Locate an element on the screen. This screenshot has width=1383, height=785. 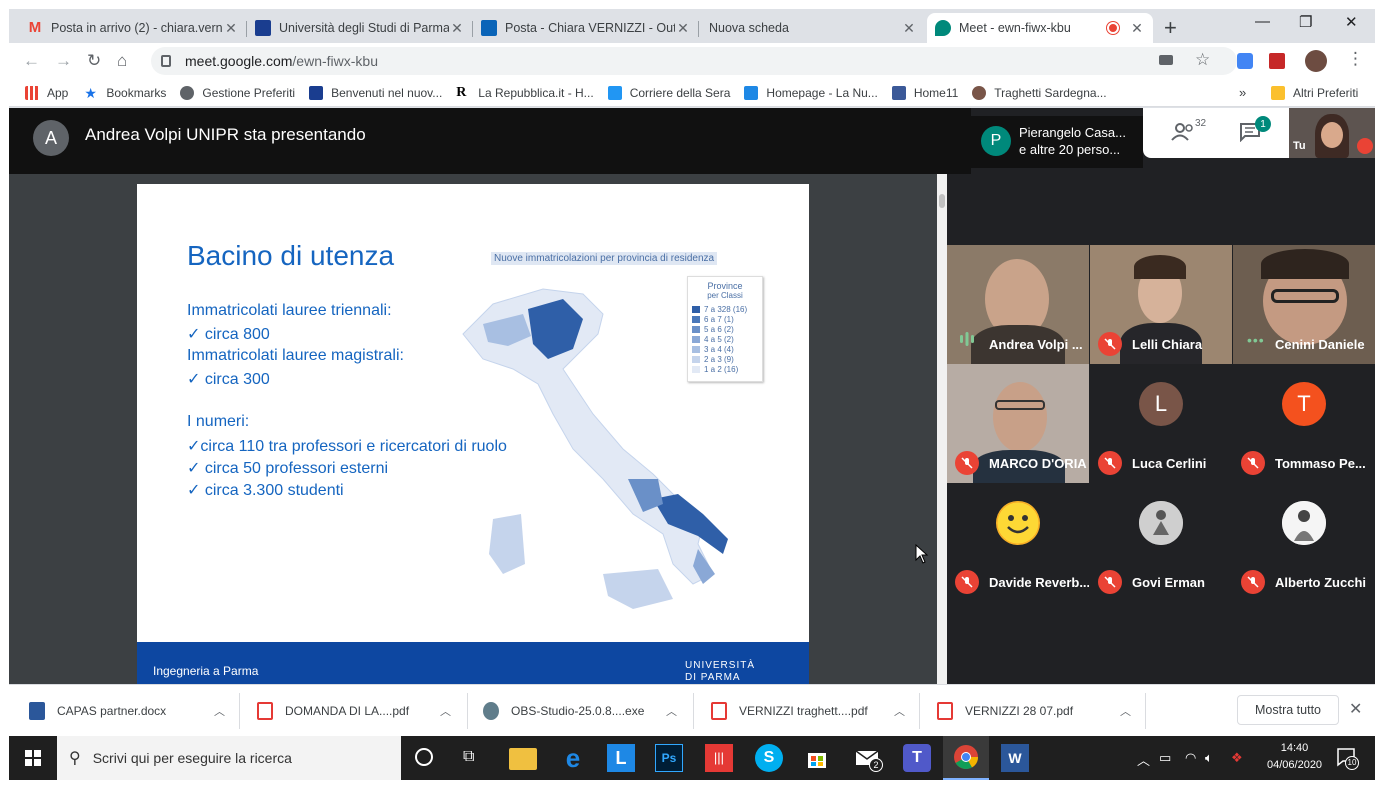
file-explorer-icon is located at coordinates (523, 759).